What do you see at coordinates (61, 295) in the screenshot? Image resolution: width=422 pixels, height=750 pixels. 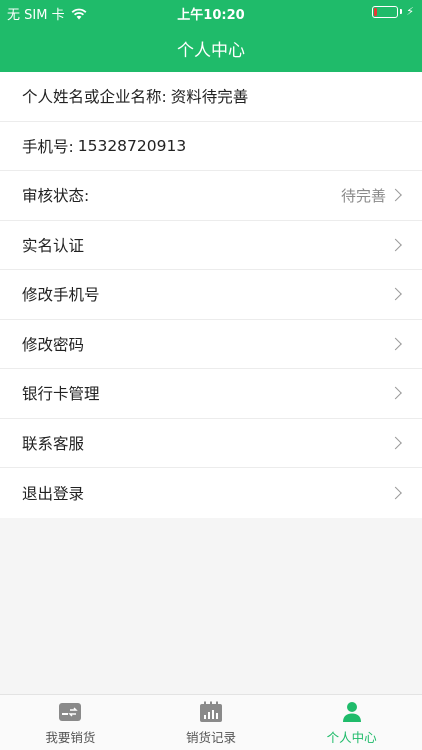 I see `menu-item-label: 修改手机号` at bounding box center [61, 295].